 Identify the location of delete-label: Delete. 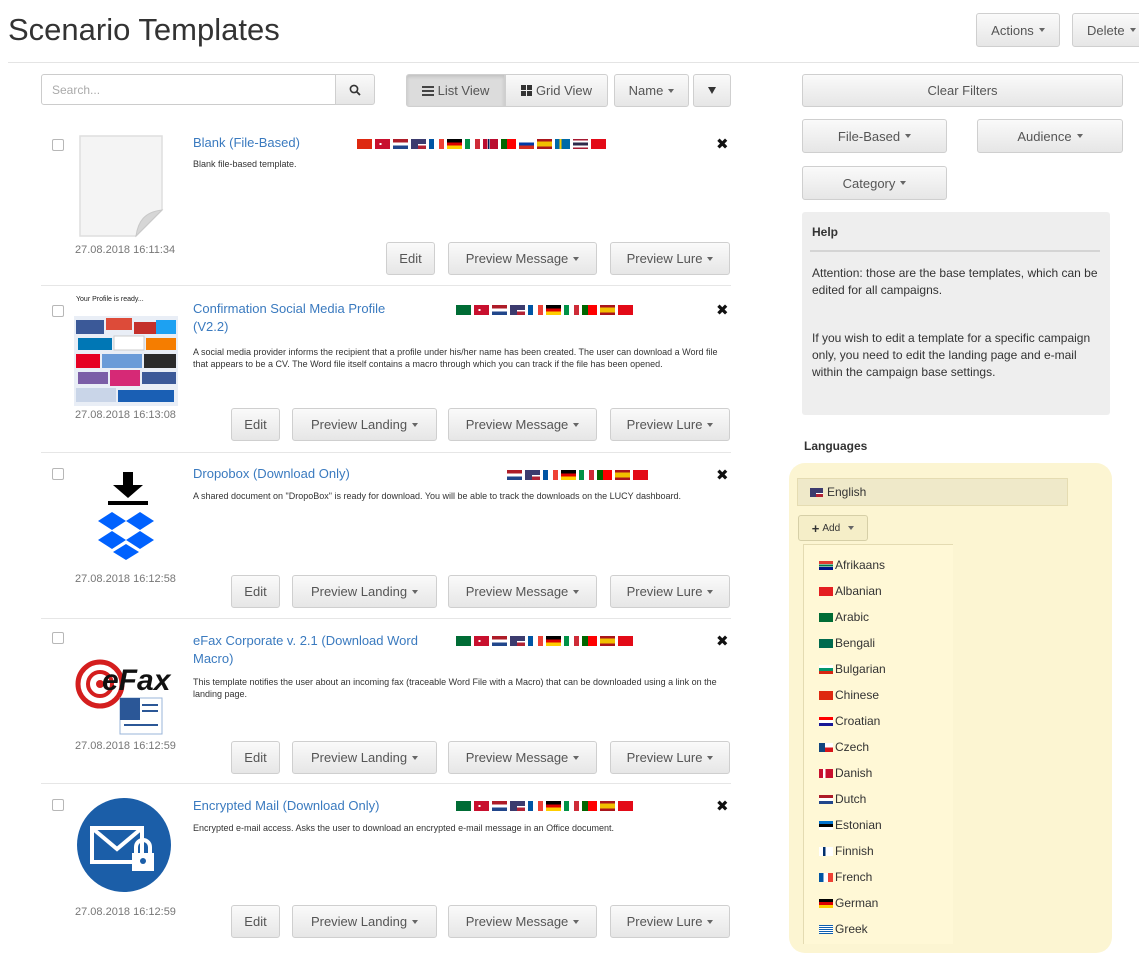
(1106, 30).